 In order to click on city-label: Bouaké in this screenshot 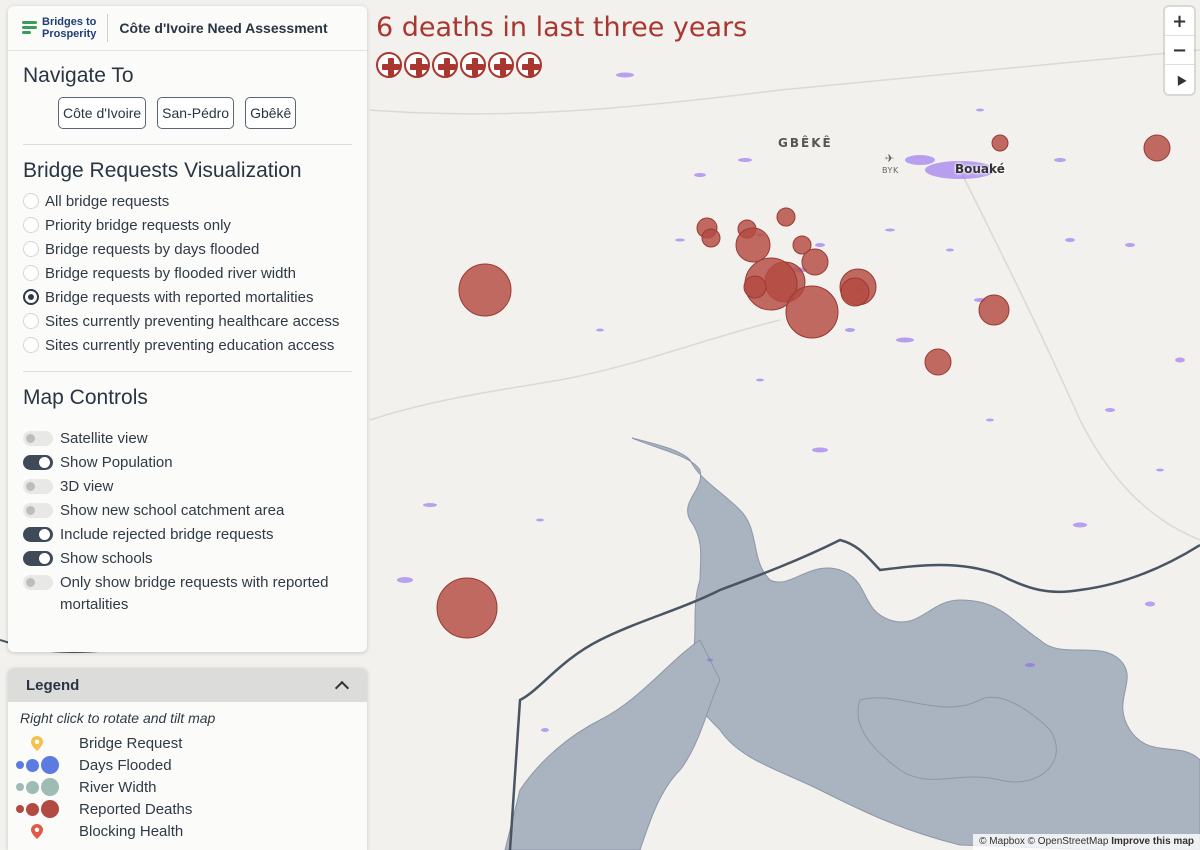, I will do `click(980, 169)`.